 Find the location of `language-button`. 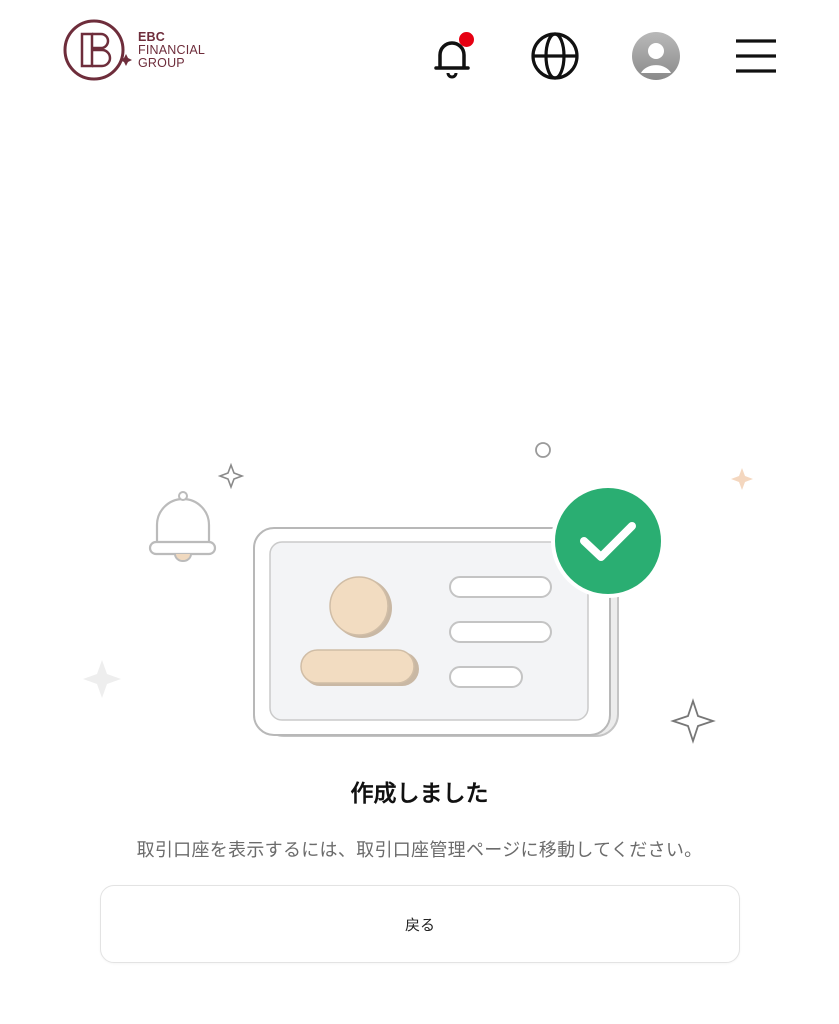

language-button is located at coordinates (555, 56).